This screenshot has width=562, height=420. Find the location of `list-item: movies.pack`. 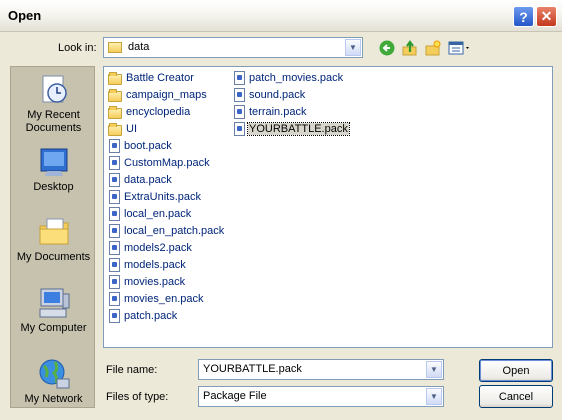

list-item: movies.pack is located at coordinates (147, 282).